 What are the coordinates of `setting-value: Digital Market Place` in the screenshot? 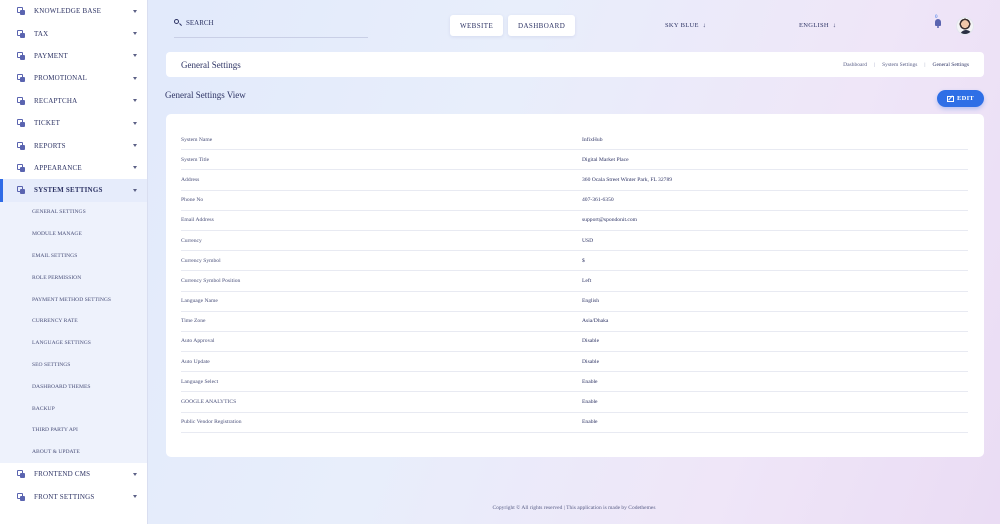 It's located at (605, 159).